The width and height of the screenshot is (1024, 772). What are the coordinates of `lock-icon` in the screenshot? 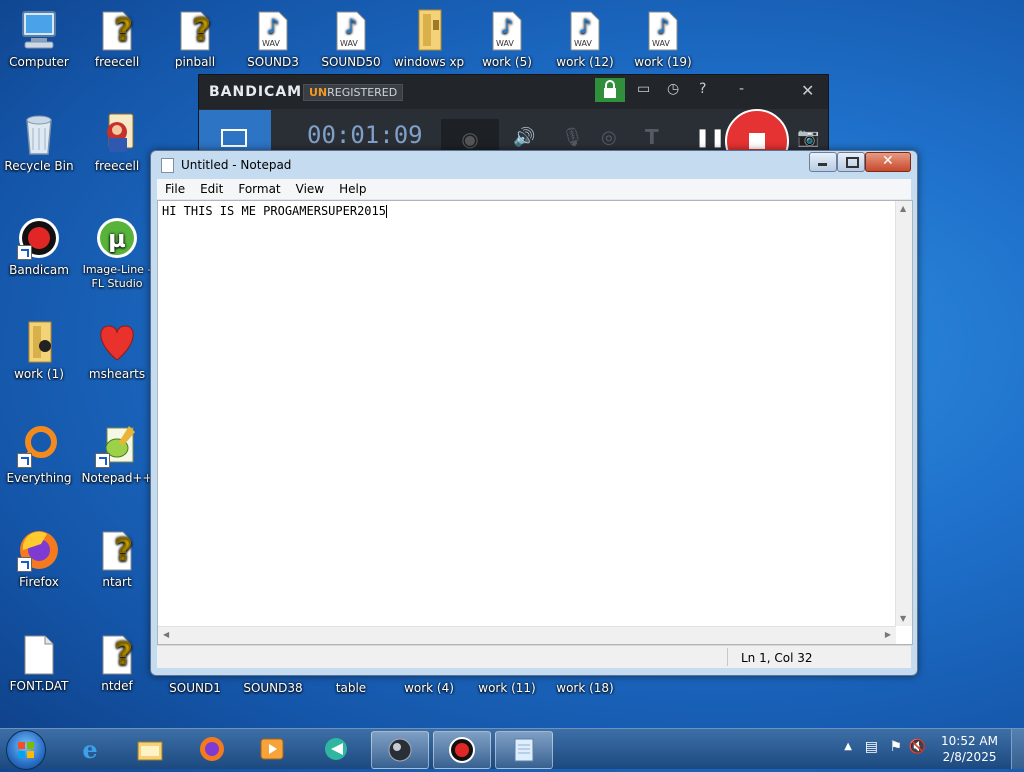 It's located at (610, 90).